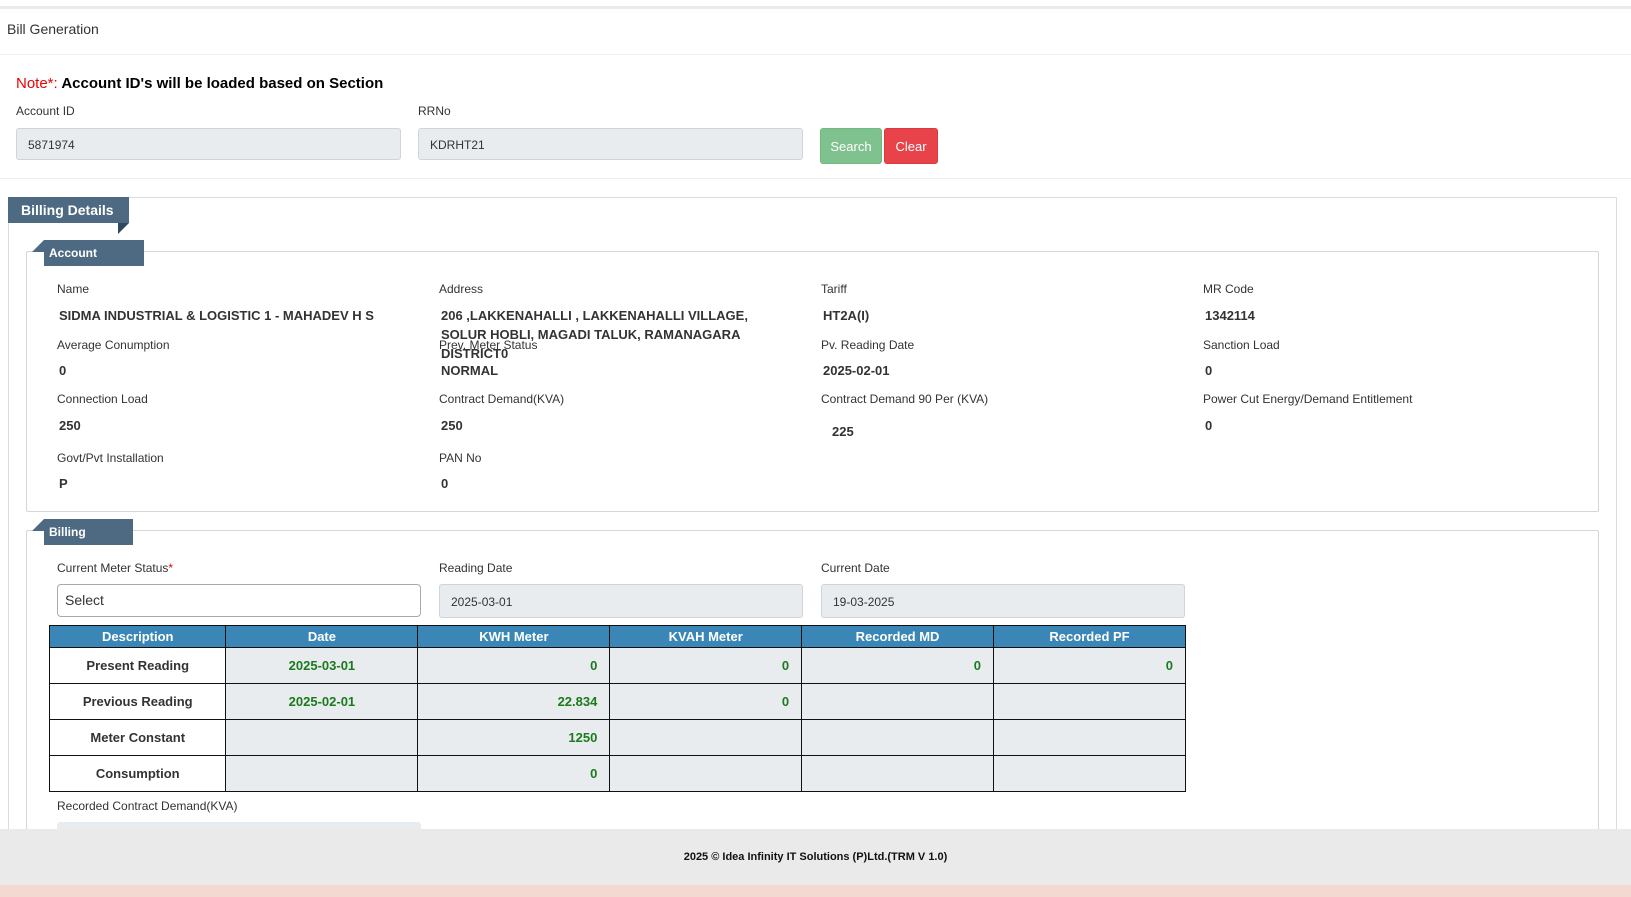 This screenshot has width=1631, height=897. I want to click on row-description: Meter Constant, so click(137, 737).